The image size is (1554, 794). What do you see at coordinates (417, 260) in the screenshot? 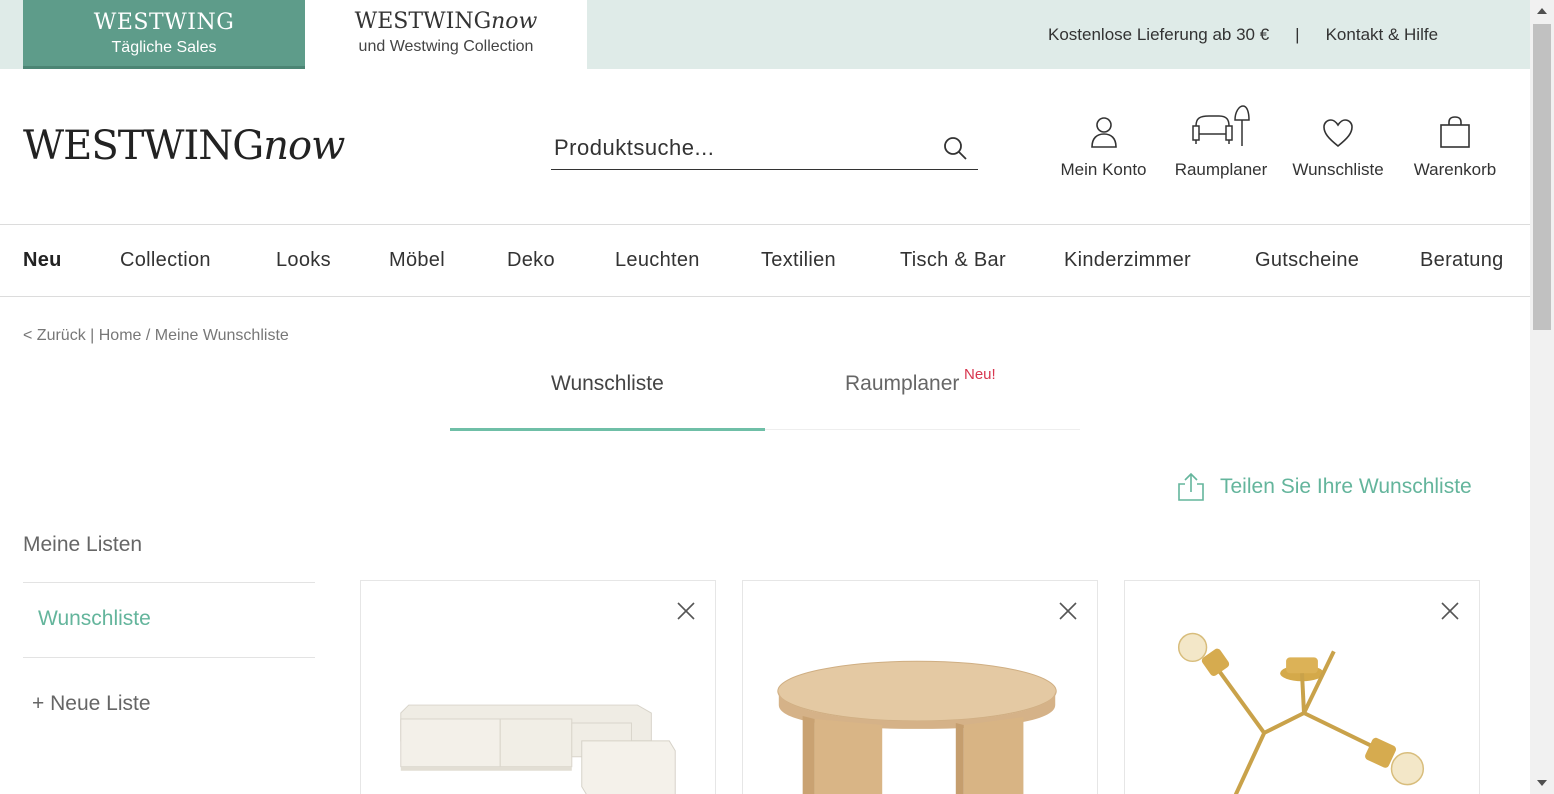
I see `nav-item-moebel: Möbel` at bounding box center [417, 260].